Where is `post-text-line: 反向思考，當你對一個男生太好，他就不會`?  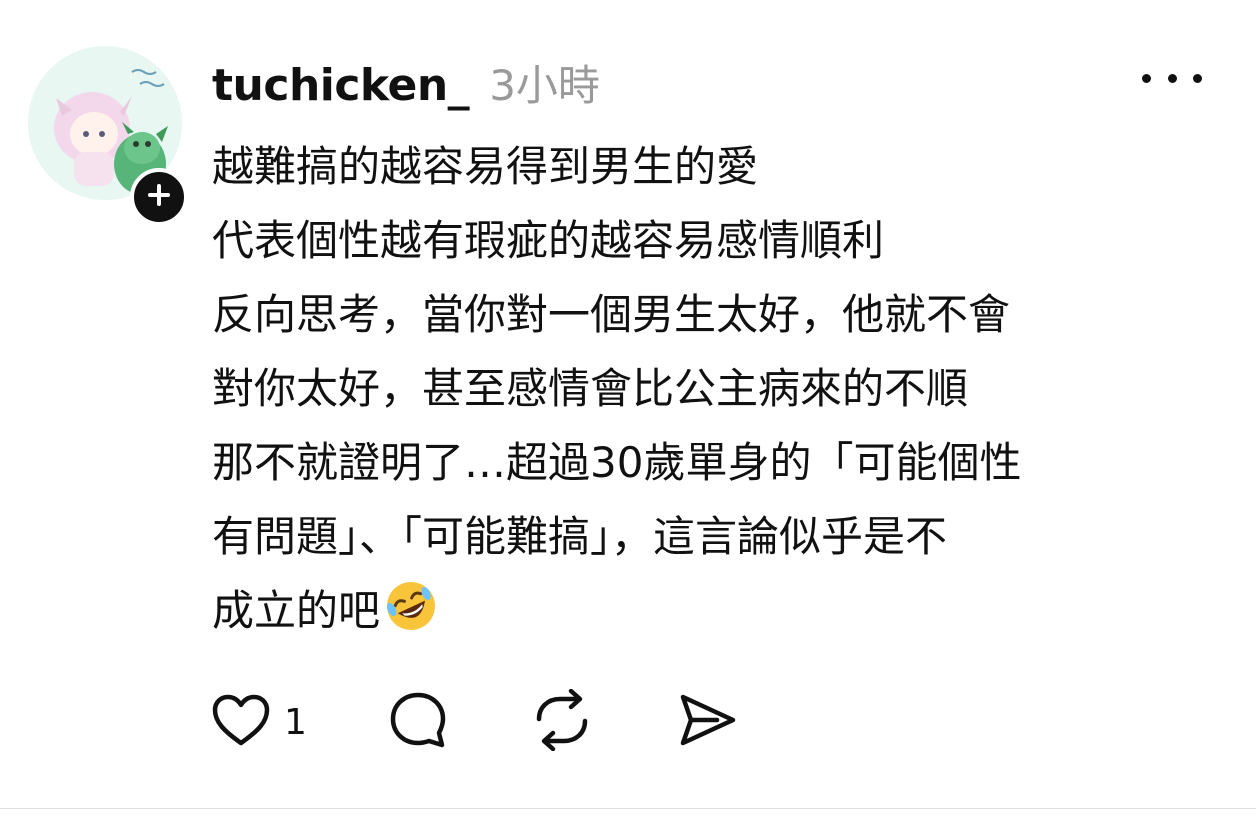 post-text-line: 反向思考，當你對一個男生太好，他就不會 is located at coordinates (611, 314).